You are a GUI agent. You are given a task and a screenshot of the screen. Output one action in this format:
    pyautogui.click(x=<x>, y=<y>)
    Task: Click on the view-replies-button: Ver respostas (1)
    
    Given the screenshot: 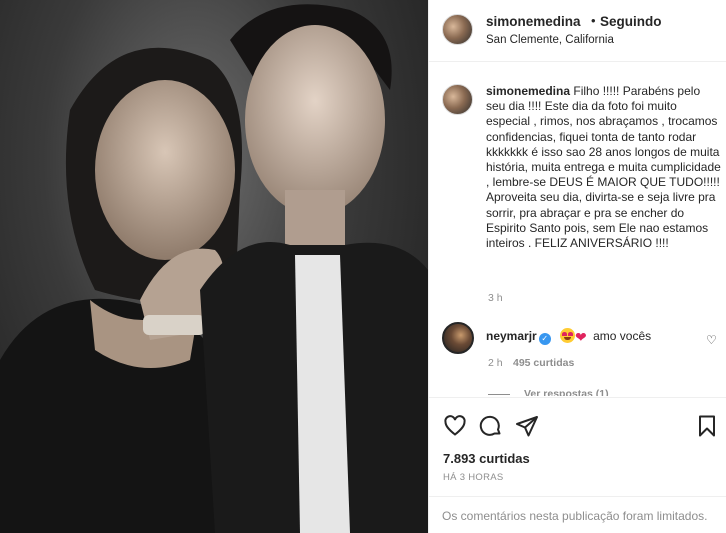 What is the action you would take?
    pyautogui.click(x=548, y=392)
    